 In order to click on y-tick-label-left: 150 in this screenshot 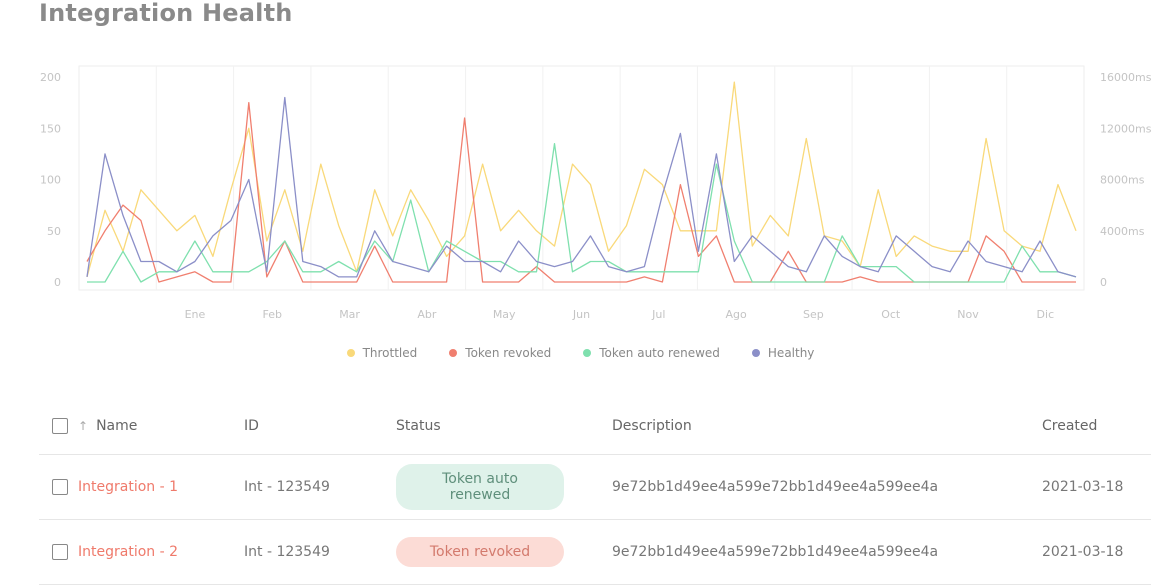, I will do `click(50, 128)`.